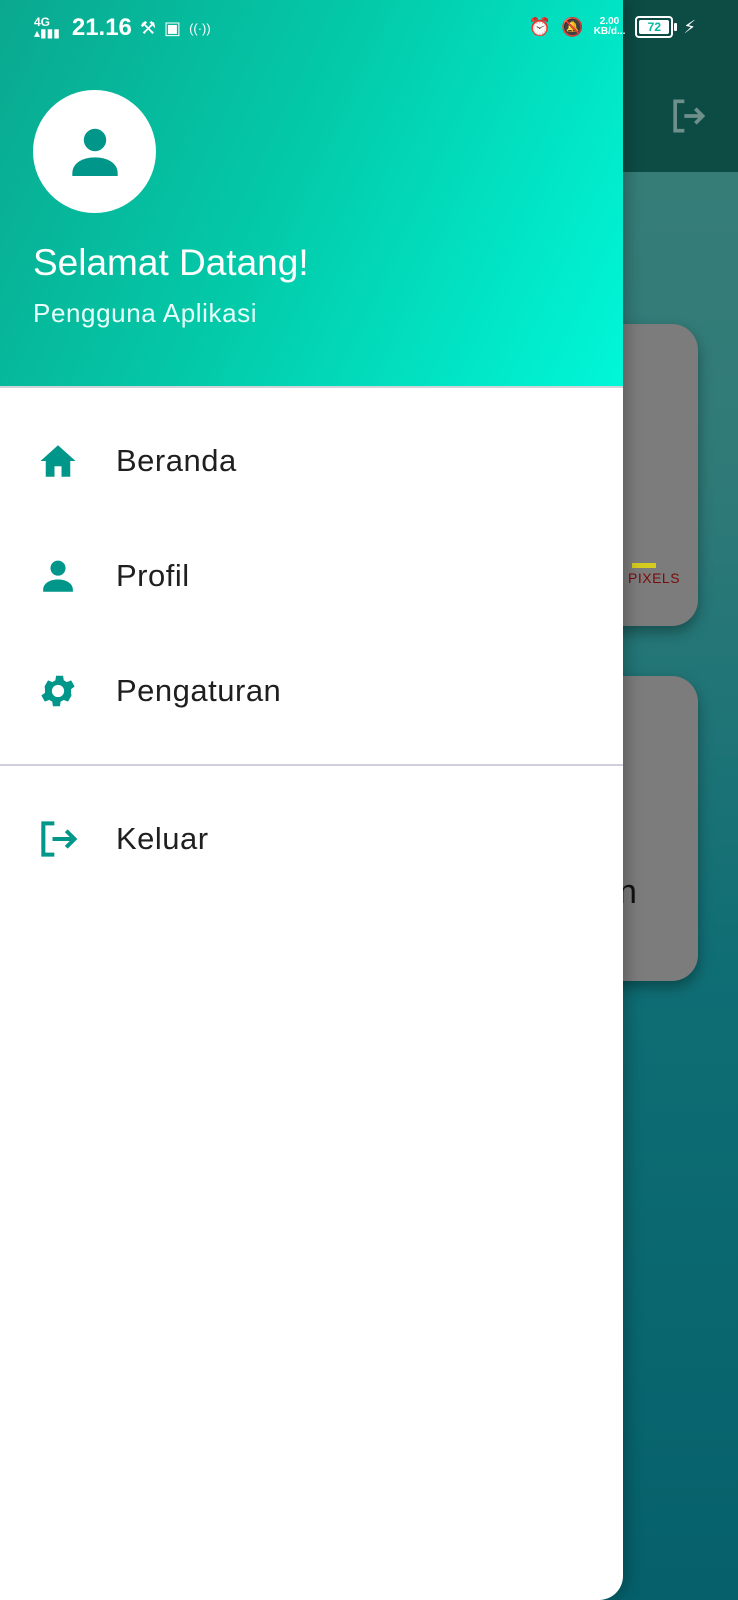 The image size is (738, 1600). Describe the element at coordinates (311, 691) in the screenshot. I see `menu-item-pengaturan: Pengaturan` at that location.